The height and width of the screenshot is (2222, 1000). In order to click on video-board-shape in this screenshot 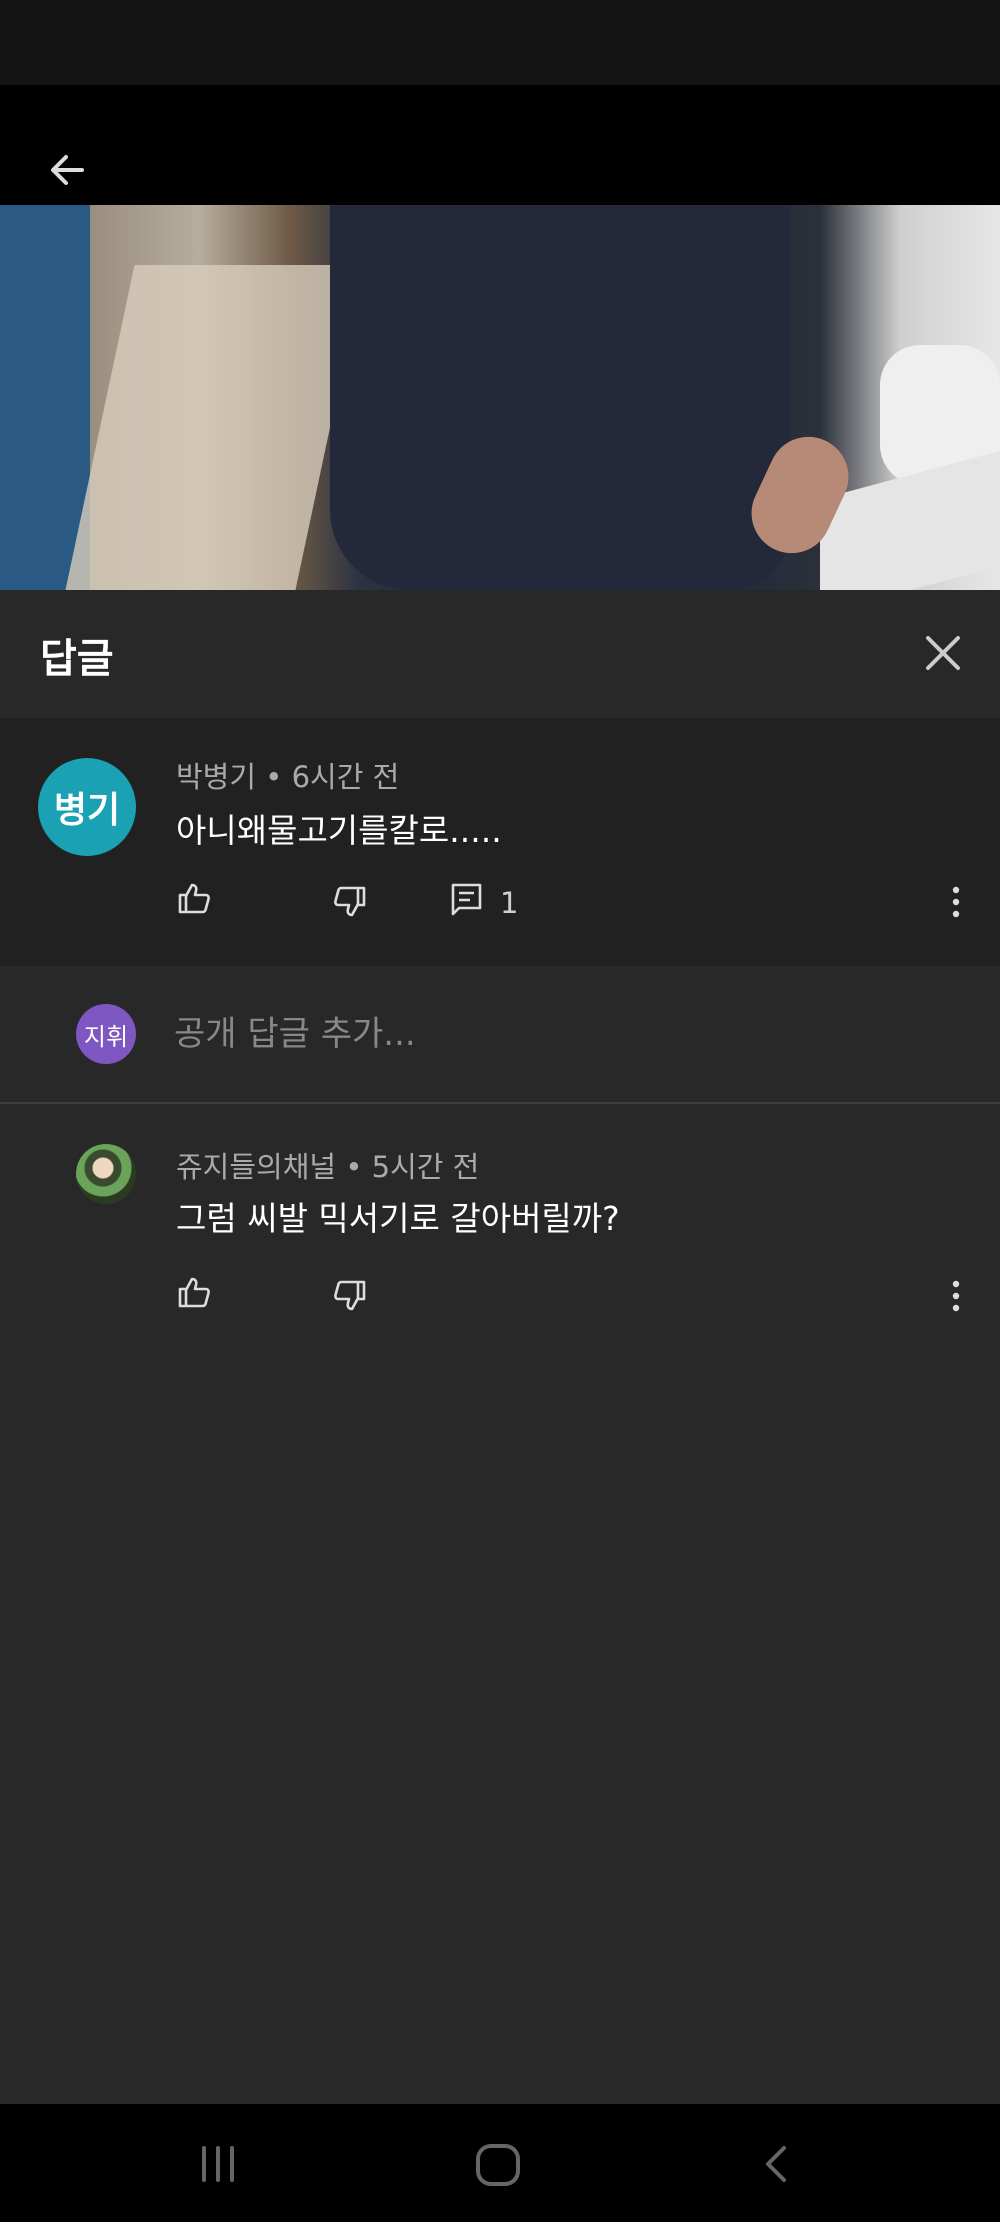, I will do `click(215, 427)`.